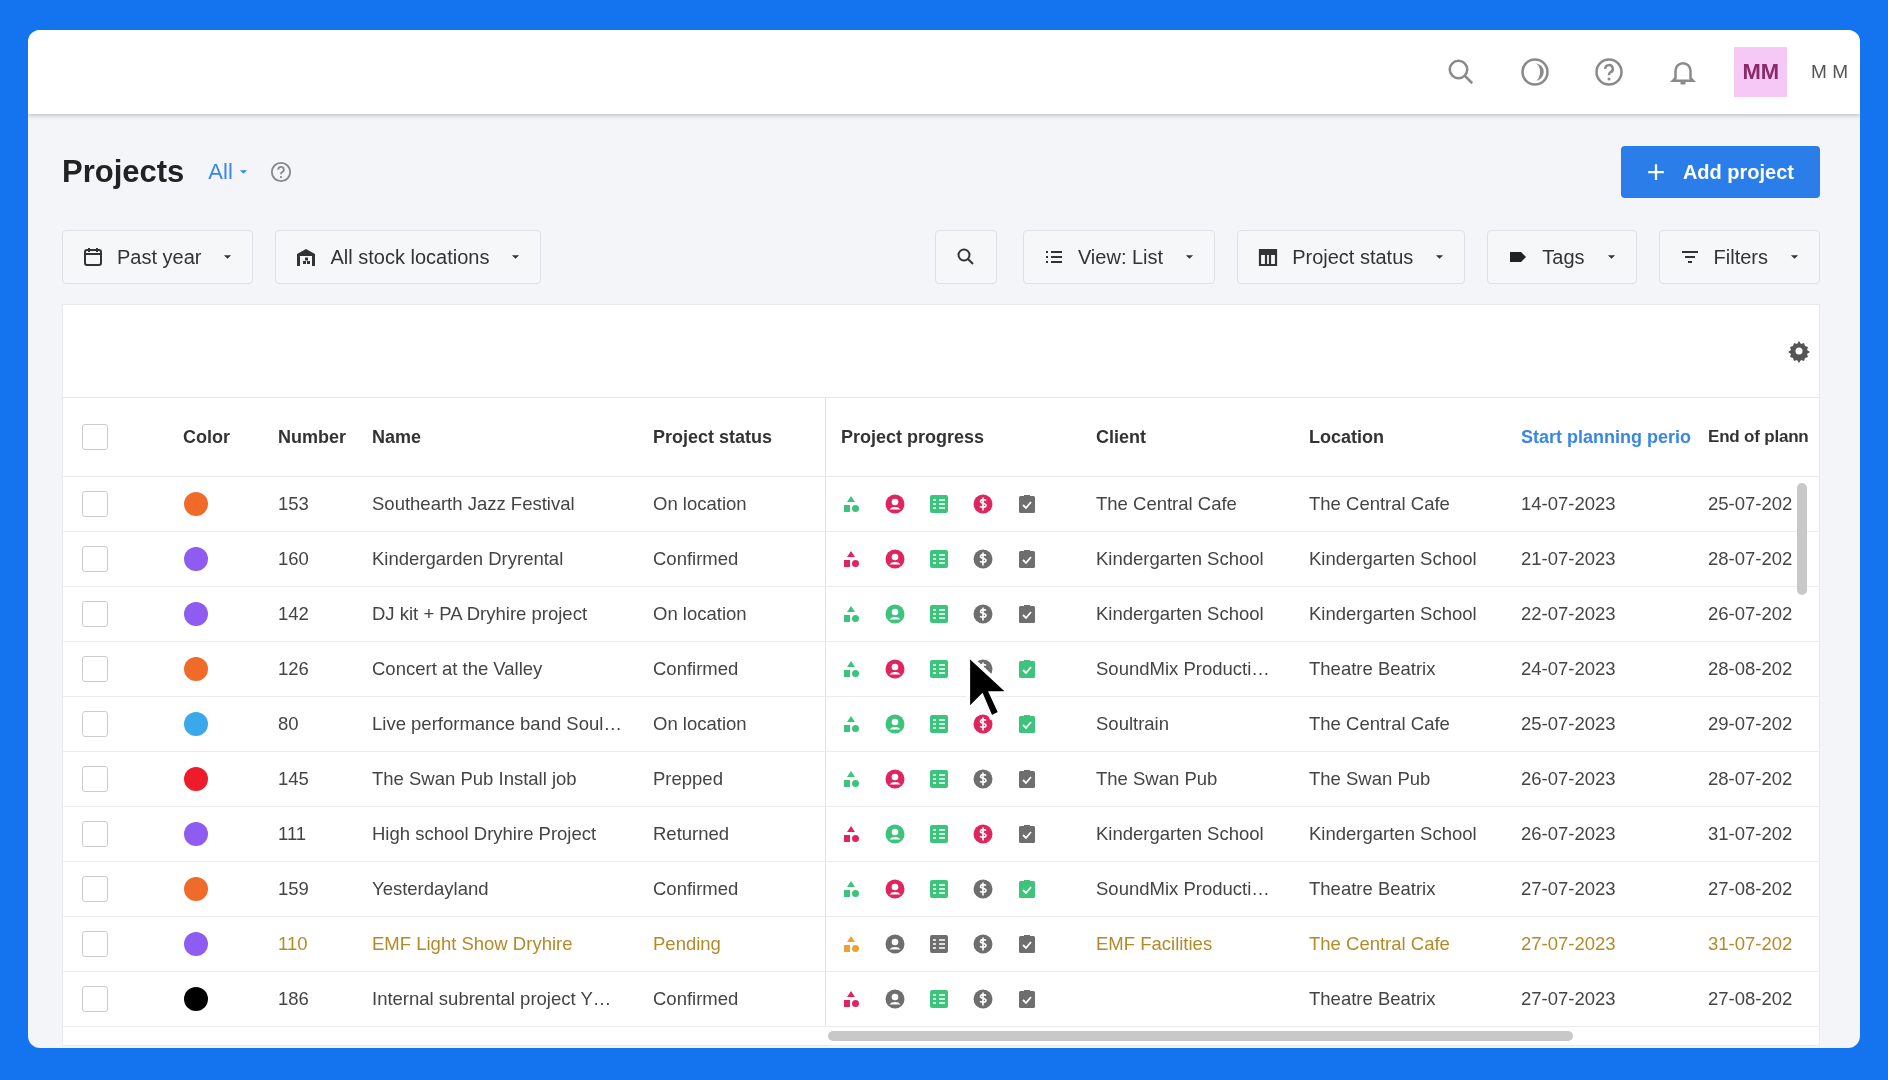 The image size is (1888, 1080). What do you see at coordinates (687, 944) in the screenshot?
I see `table-cell-text: Pending` at bounding box center [687, 944].